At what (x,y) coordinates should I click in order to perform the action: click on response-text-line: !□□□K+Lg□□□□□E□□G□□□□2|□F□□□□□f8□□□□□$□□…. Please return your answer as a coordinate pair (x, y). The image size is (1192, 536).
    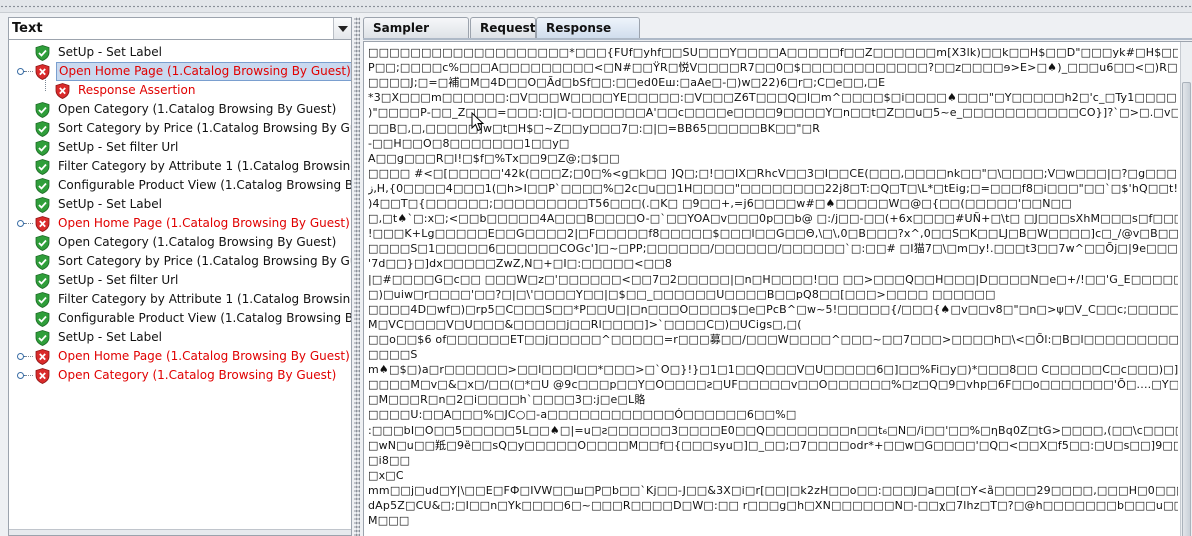
    Looking at the image, I should click on (773, 234).